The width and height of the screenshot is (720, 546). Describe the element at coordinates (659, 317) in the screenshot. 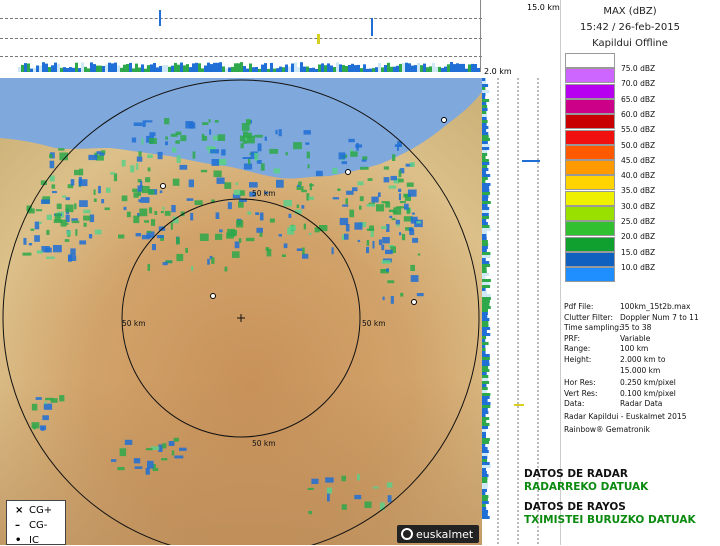

I see `metadata-value: Doppler Num 7 to 11` at that location.